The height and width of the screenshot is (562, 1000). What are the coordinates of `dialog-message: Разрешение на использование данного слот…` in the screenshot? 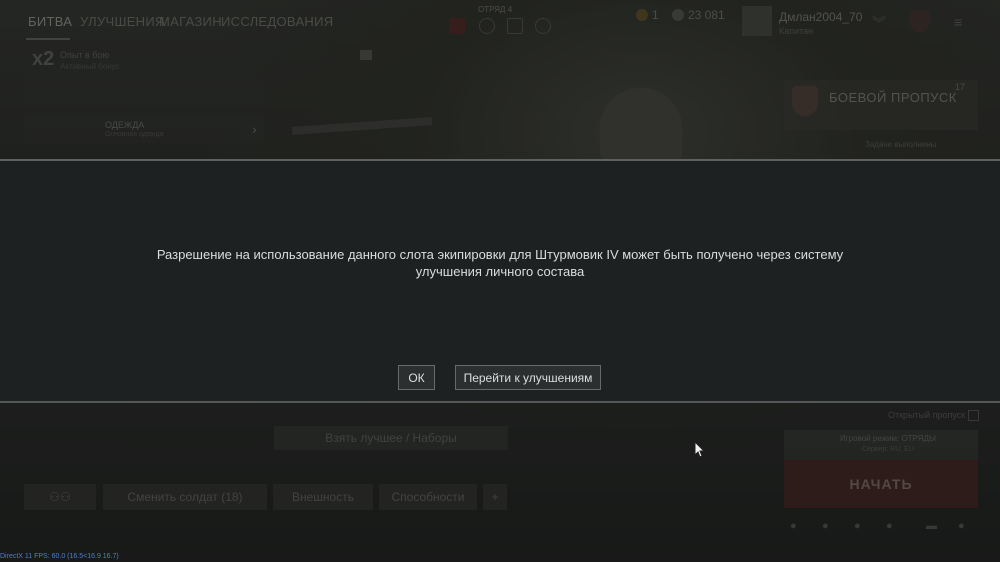 It's located at (500, 263).